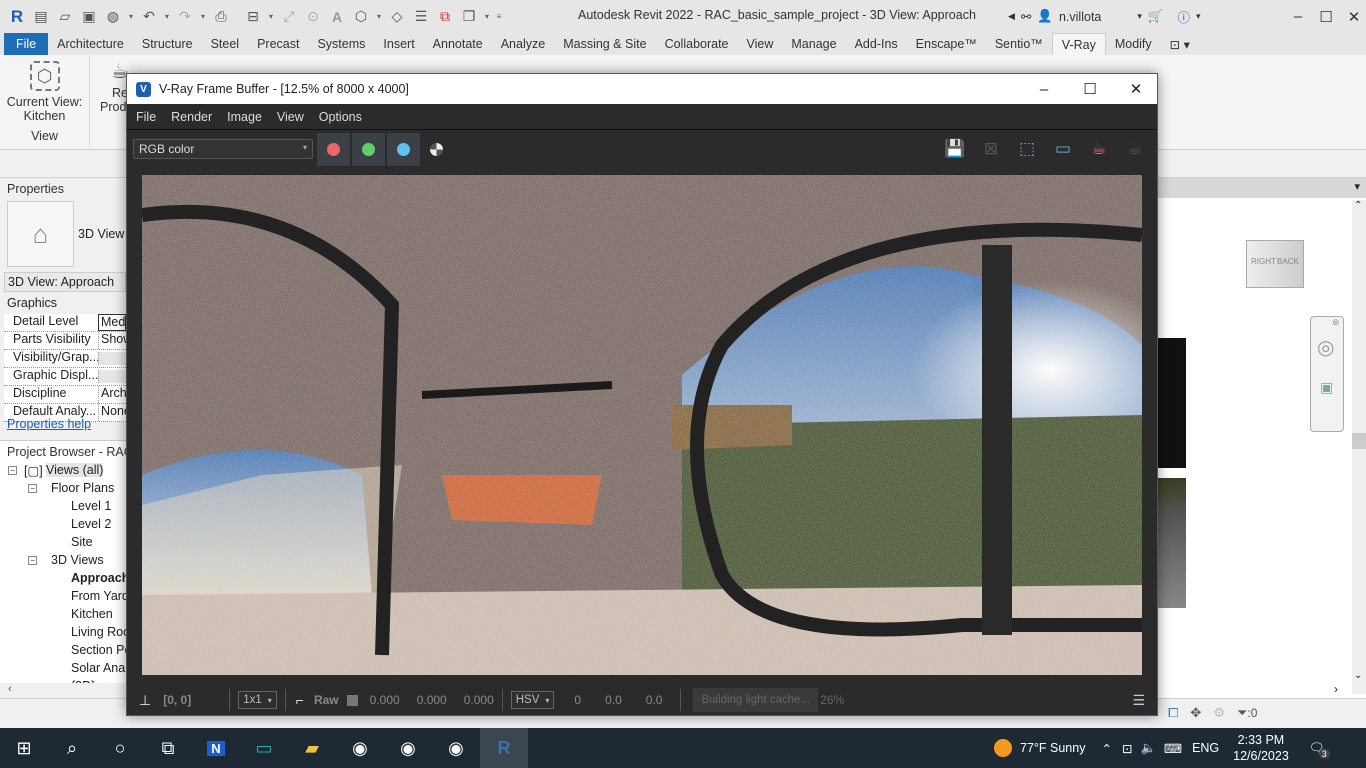  Describe the element at coordinates (290, 117) in the screenshot. I see `vfb-menu-view: View` at that location.